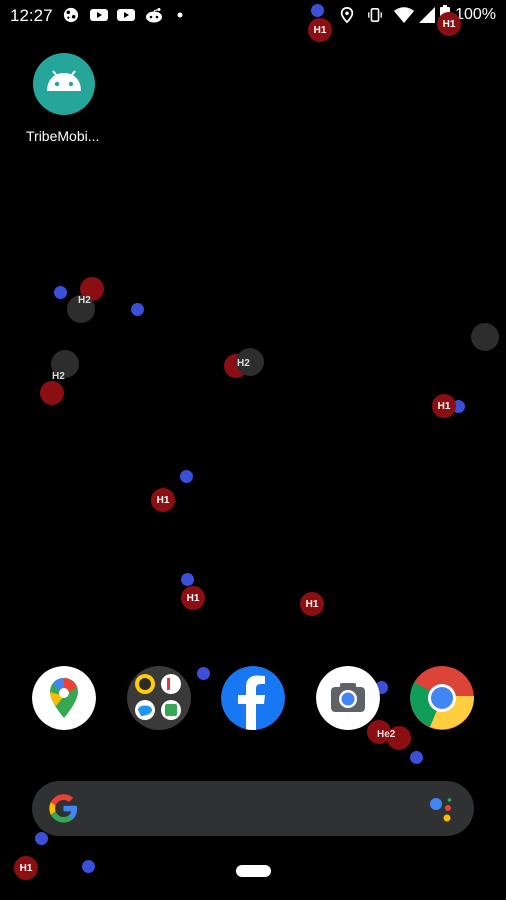 This screenshot has width=506, height=900. I want to click on clock: 12:27, so click(31, 15).